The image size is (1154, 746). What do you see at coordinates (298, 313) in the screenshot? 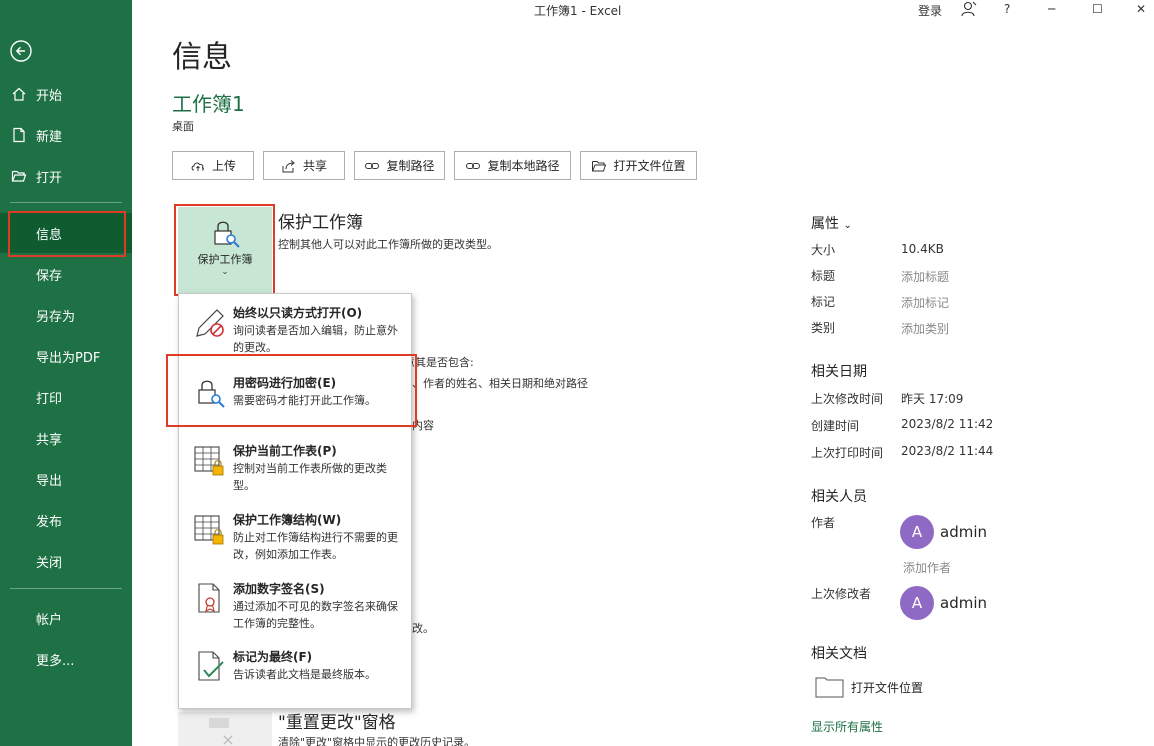
I see `menu-item-title: 始终以只读方式打开(O)` at bounding box center [298, 313].